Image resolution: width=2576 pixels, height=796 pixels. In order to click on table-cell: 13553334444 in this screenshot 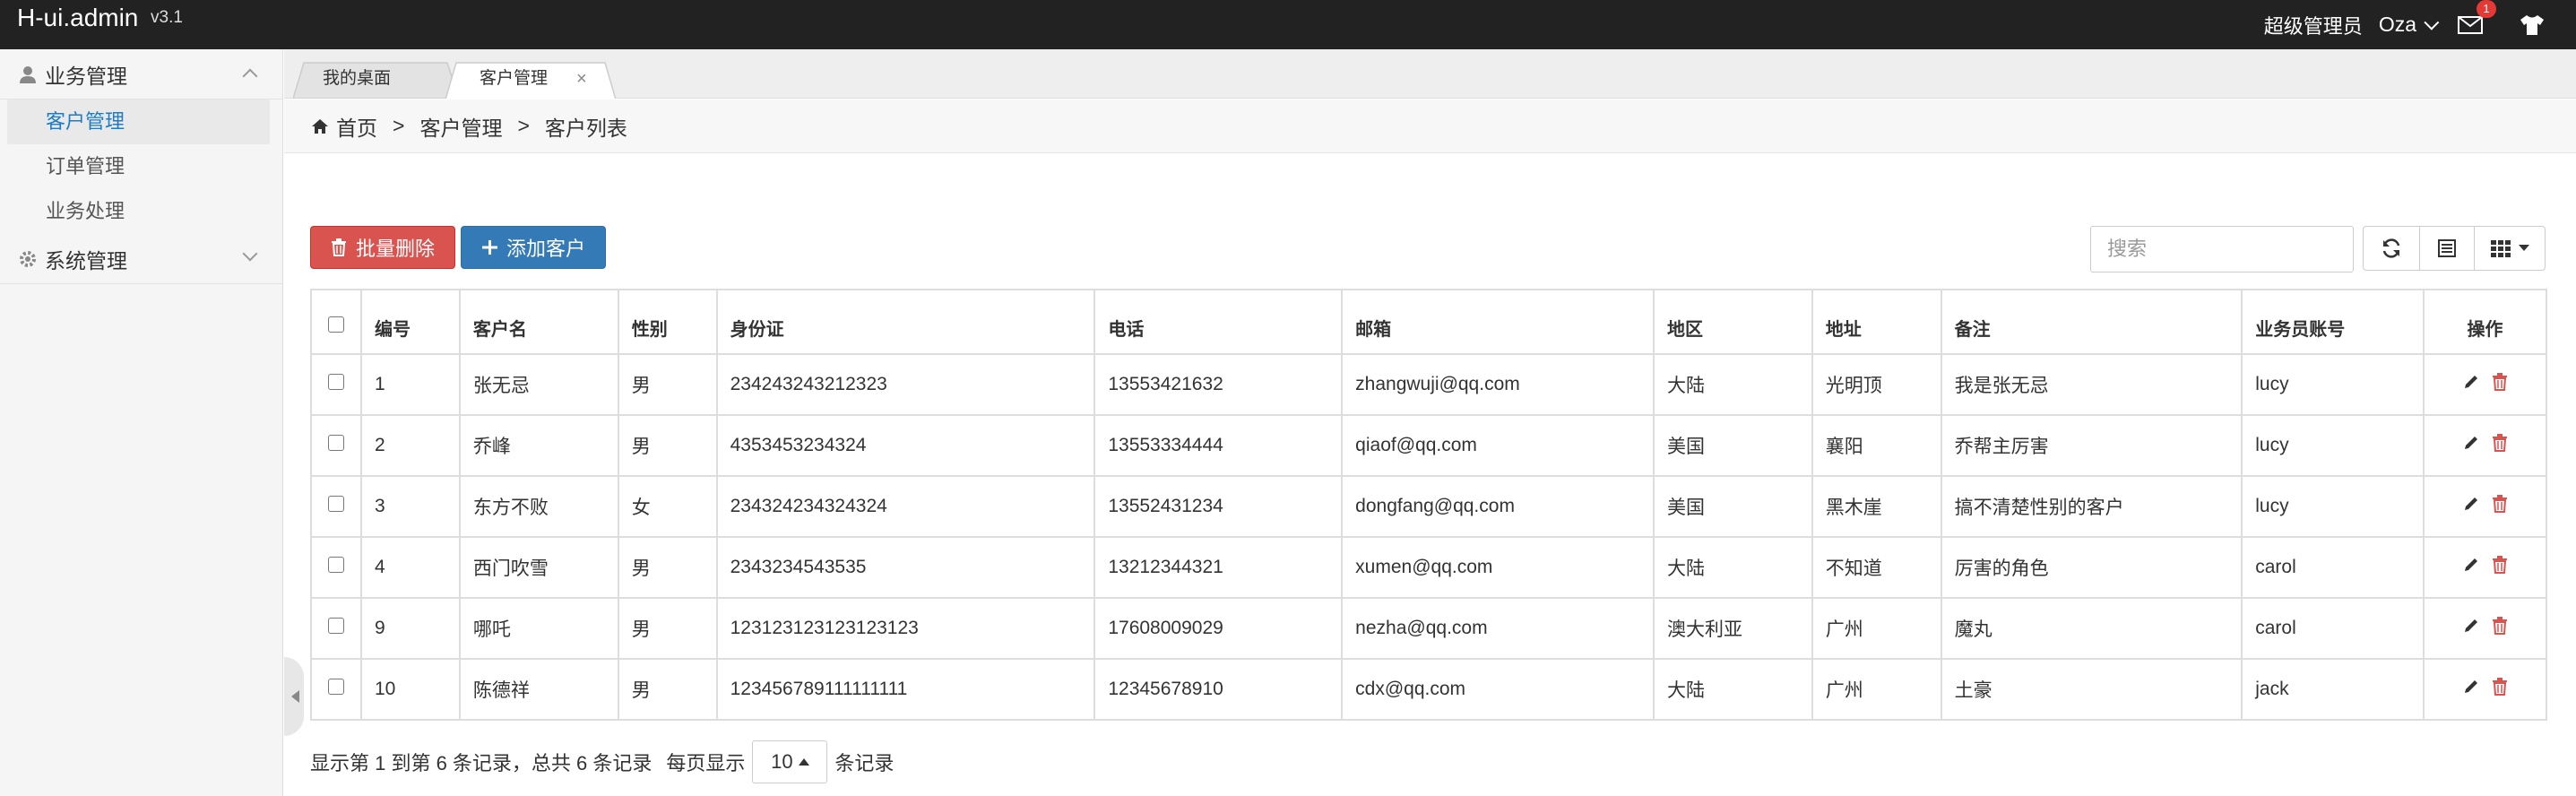, I will do `click(1219, 445)`.